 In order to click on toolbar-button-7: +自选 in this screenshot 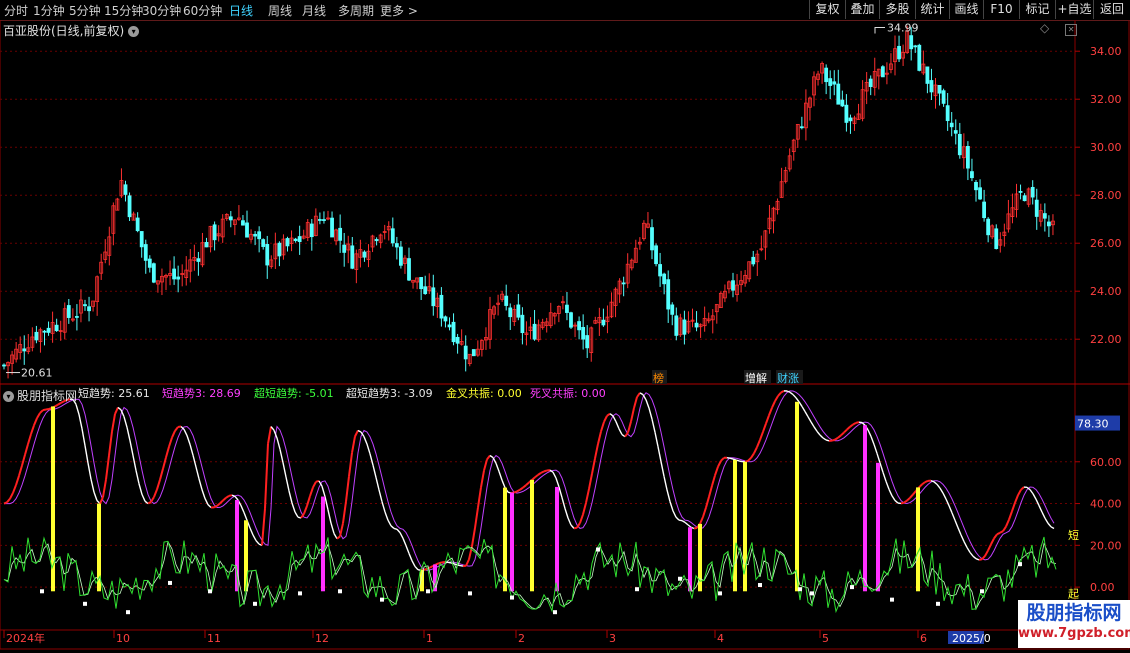, I will do `click(1074, 9)`.